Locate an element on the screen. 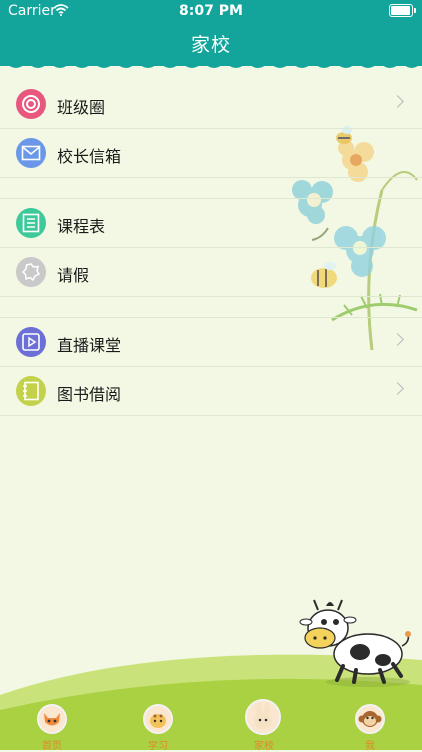 The height and width of the screenshot is (752, 422). badge-icon is located at coordinates (31, 272).